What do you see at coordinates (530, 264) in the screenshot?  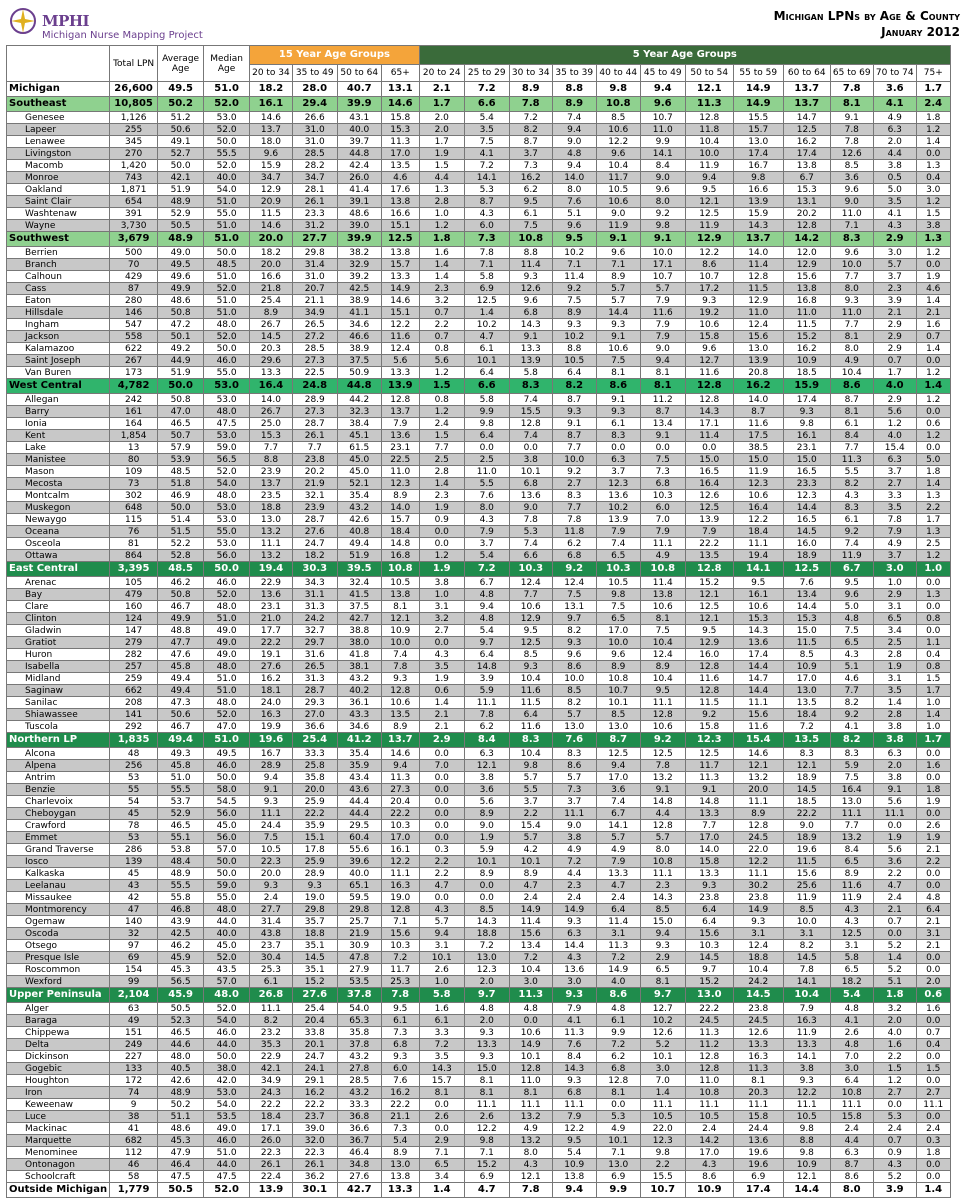 I see `row-value: 11.4` at bounding box center [530, 264].